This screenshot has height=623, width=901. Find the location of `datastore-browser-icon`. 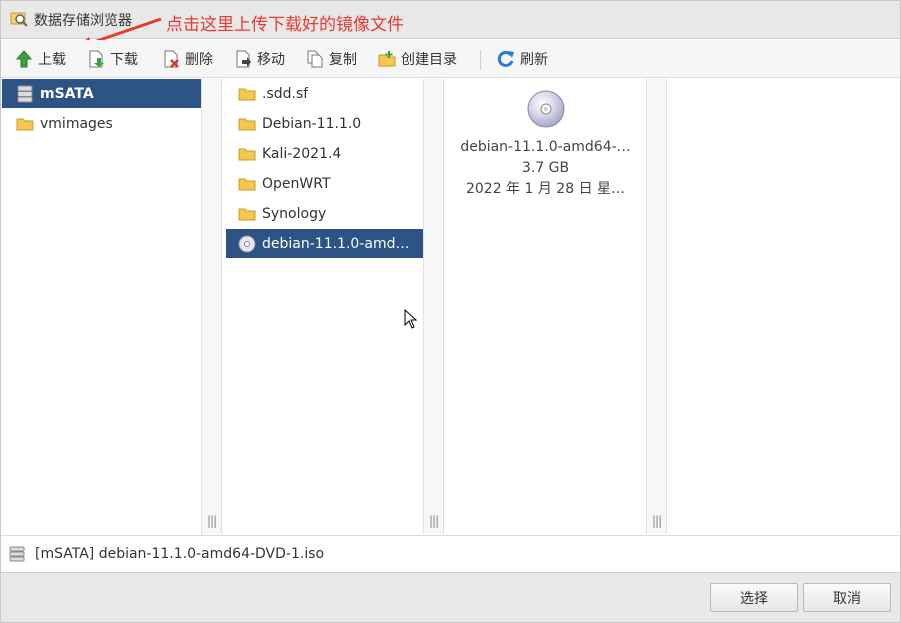

datastore-browser-icon is located at coordinates (19, 19).